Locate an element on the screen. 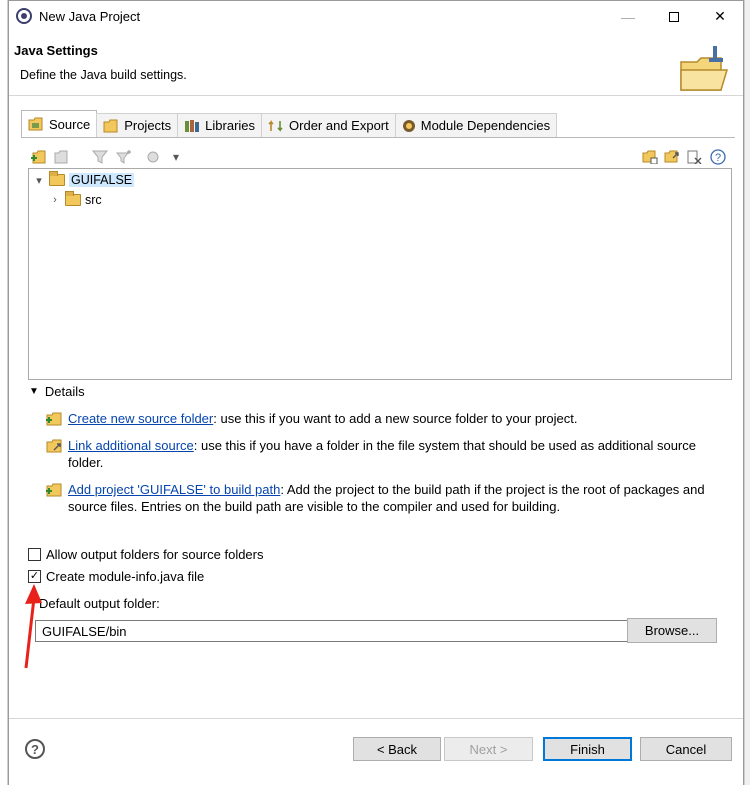 This screenshot has height=786, width=750. tab-label: Source is located at coordinates (70, 124).